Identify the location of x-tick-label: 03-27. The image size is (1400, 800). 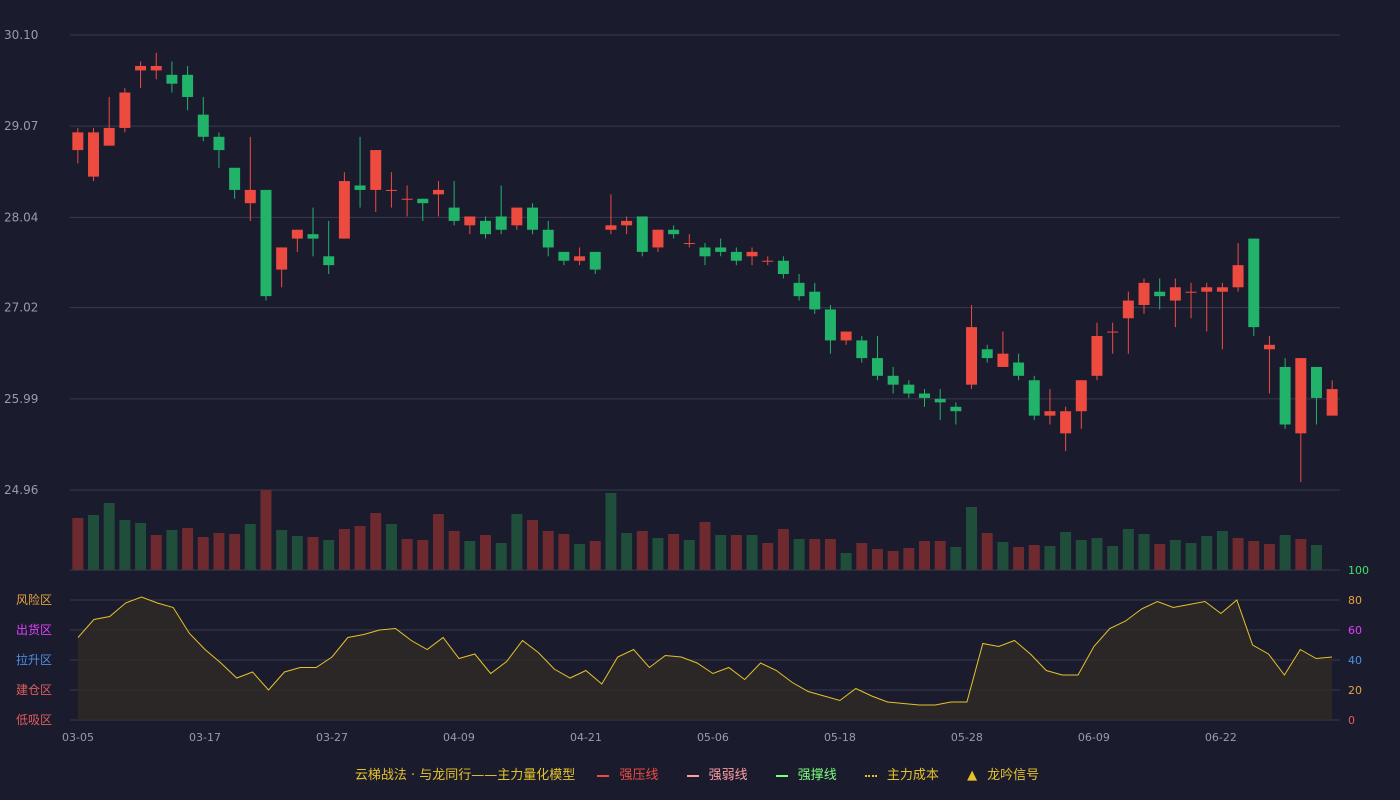
(332, 737).